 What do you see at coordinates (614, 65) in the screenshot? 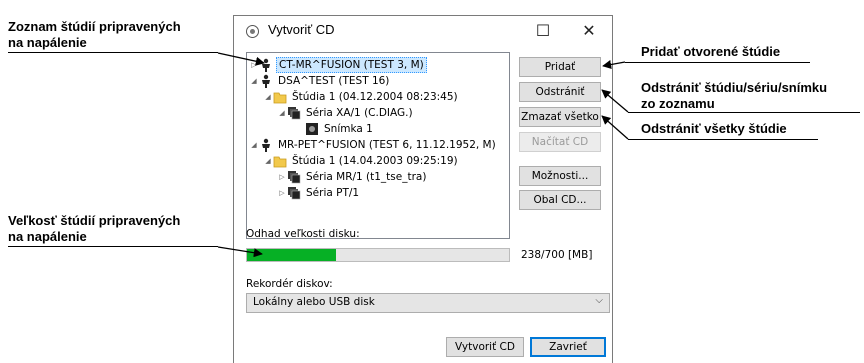
I see `arrow-to-add` at bounding box center [614, 65].